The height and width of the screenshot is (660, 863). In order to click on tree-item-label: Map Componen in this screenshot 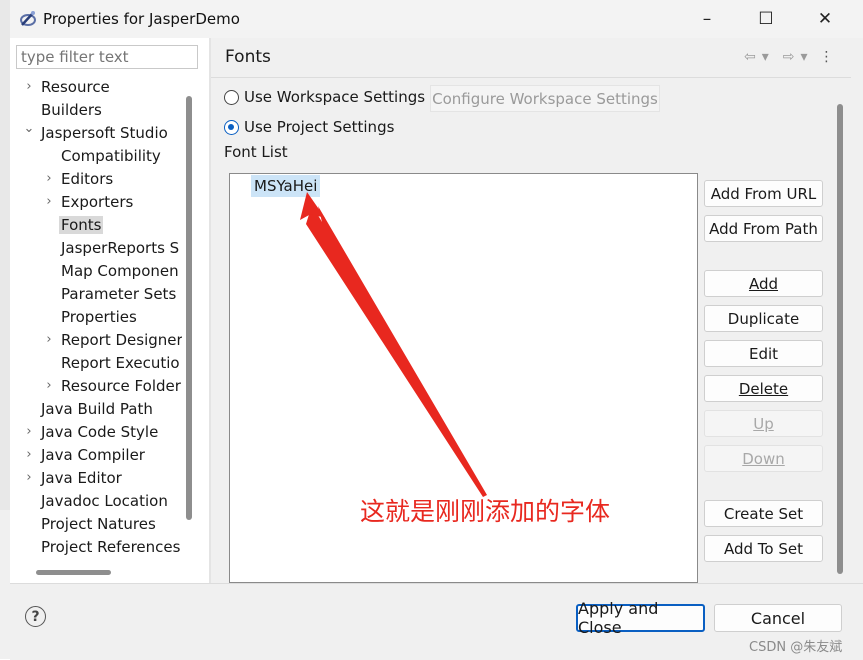, I will do `click(120, 271)`.